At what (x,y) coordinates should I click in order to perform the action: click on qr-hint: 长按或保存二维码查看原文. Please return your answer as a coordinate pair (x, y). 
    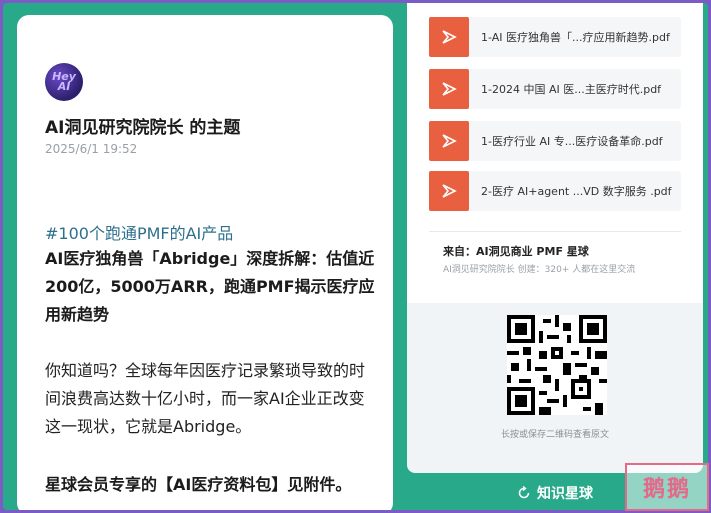
    Looking at the image, I should click on (554, 435).